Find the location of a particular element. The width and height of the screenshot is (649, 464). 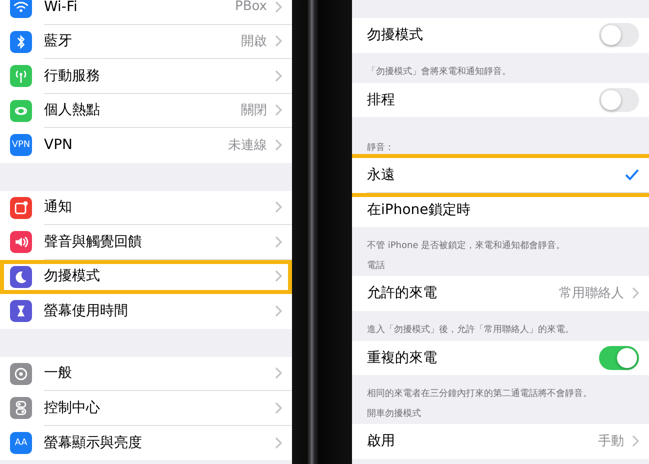

row-label: 重複的來電 is located at coordinates (402, 357).